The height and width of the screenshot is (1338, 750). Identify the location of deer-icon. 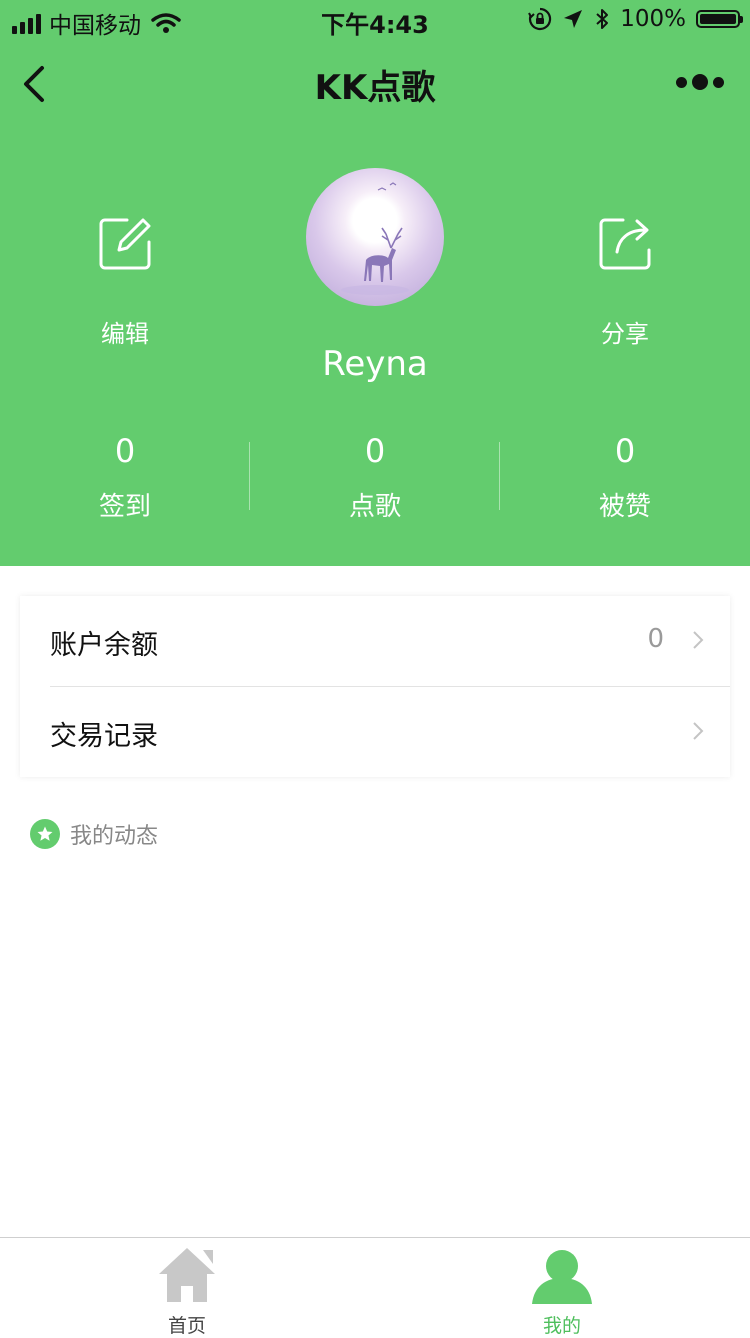
(375, 238).